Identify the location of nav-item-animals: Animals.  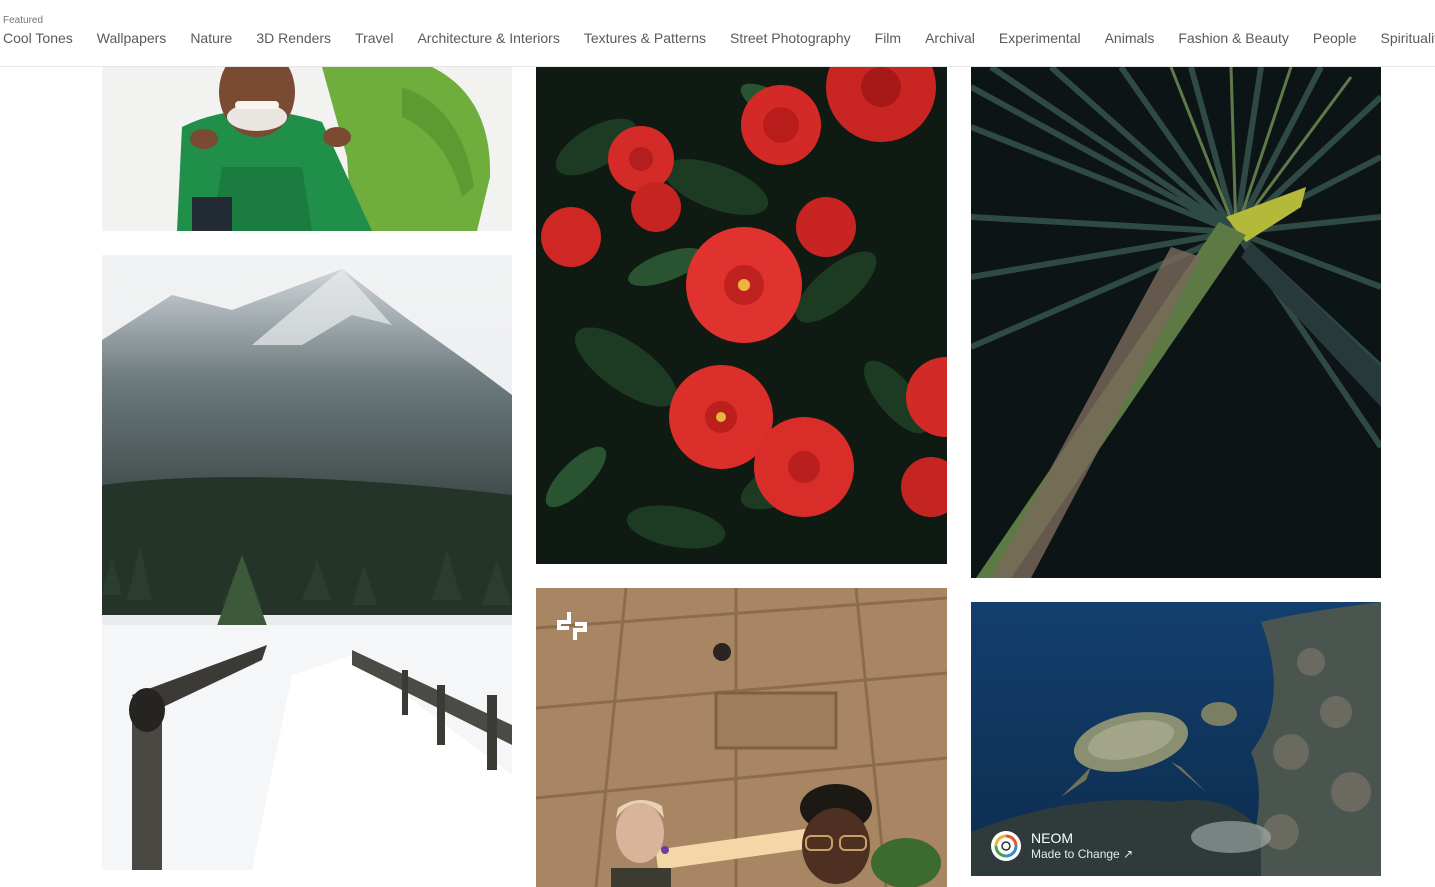
(1130, 38).